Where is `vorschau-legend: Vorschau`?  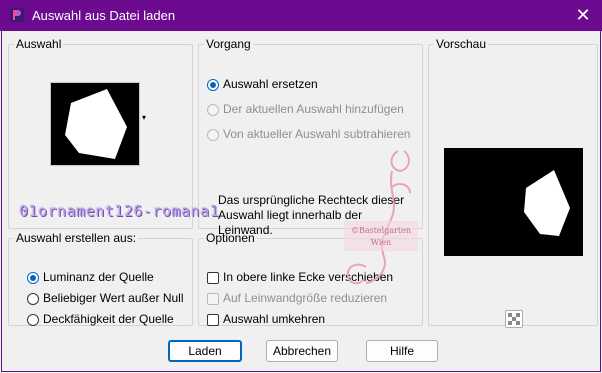 vorschau-legend: Vorschau is located at coordinates (461, 44).